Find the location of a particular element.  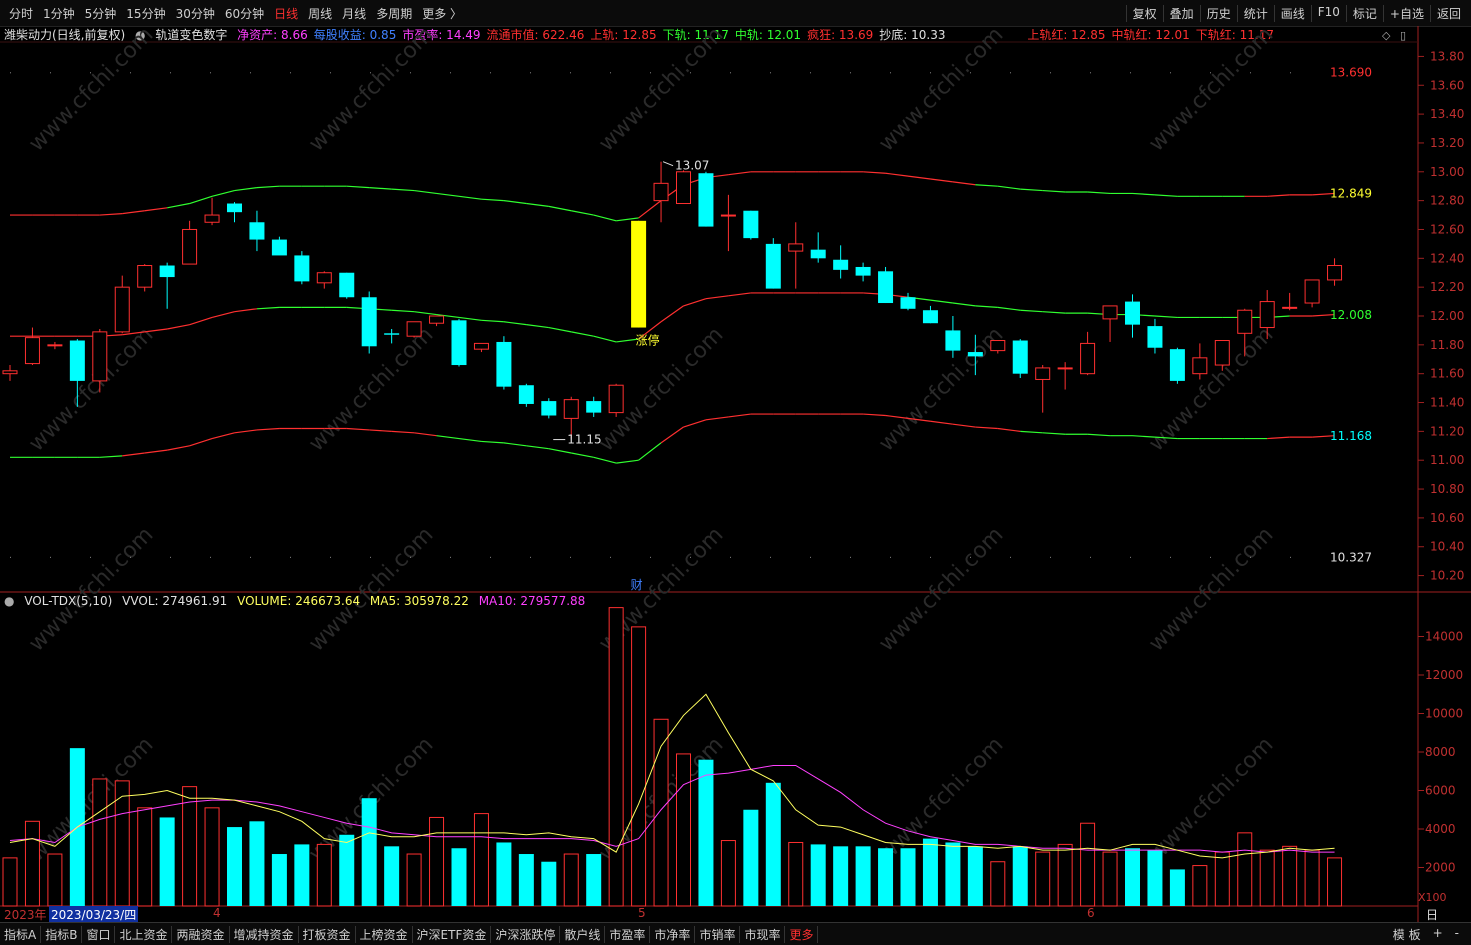

bottom-tab-12: 市净率 is located at coordinates (673, 934).